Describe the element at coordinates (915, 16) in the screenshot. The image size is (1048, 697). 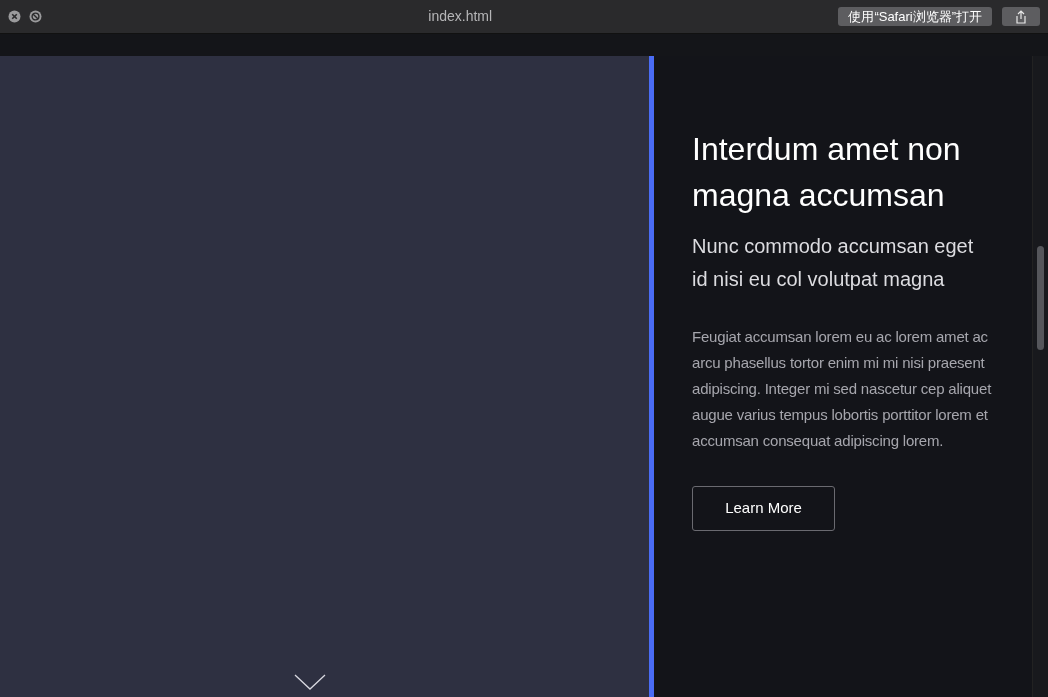
I see `open-in-safari-button: 使用“Safari浏览器”打开` at that location.